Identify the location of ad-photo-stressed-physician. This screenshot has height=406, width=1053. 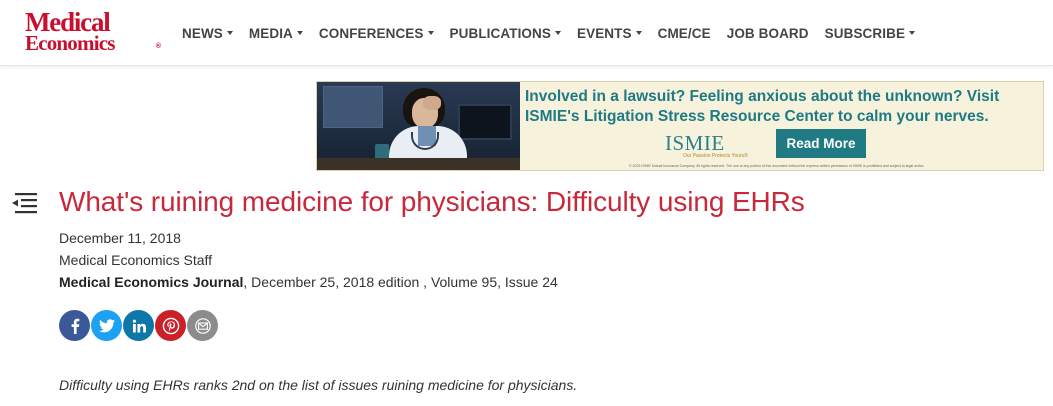
(418, 126).